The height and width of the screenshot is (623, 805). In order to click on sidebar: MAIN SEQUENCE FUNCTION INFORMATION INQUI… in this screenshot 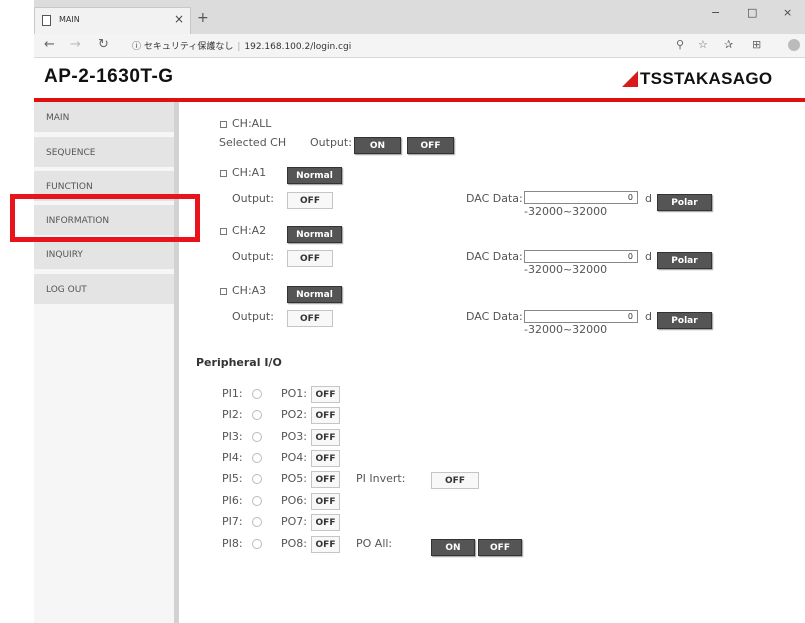, I will do `click(104, 362)`.